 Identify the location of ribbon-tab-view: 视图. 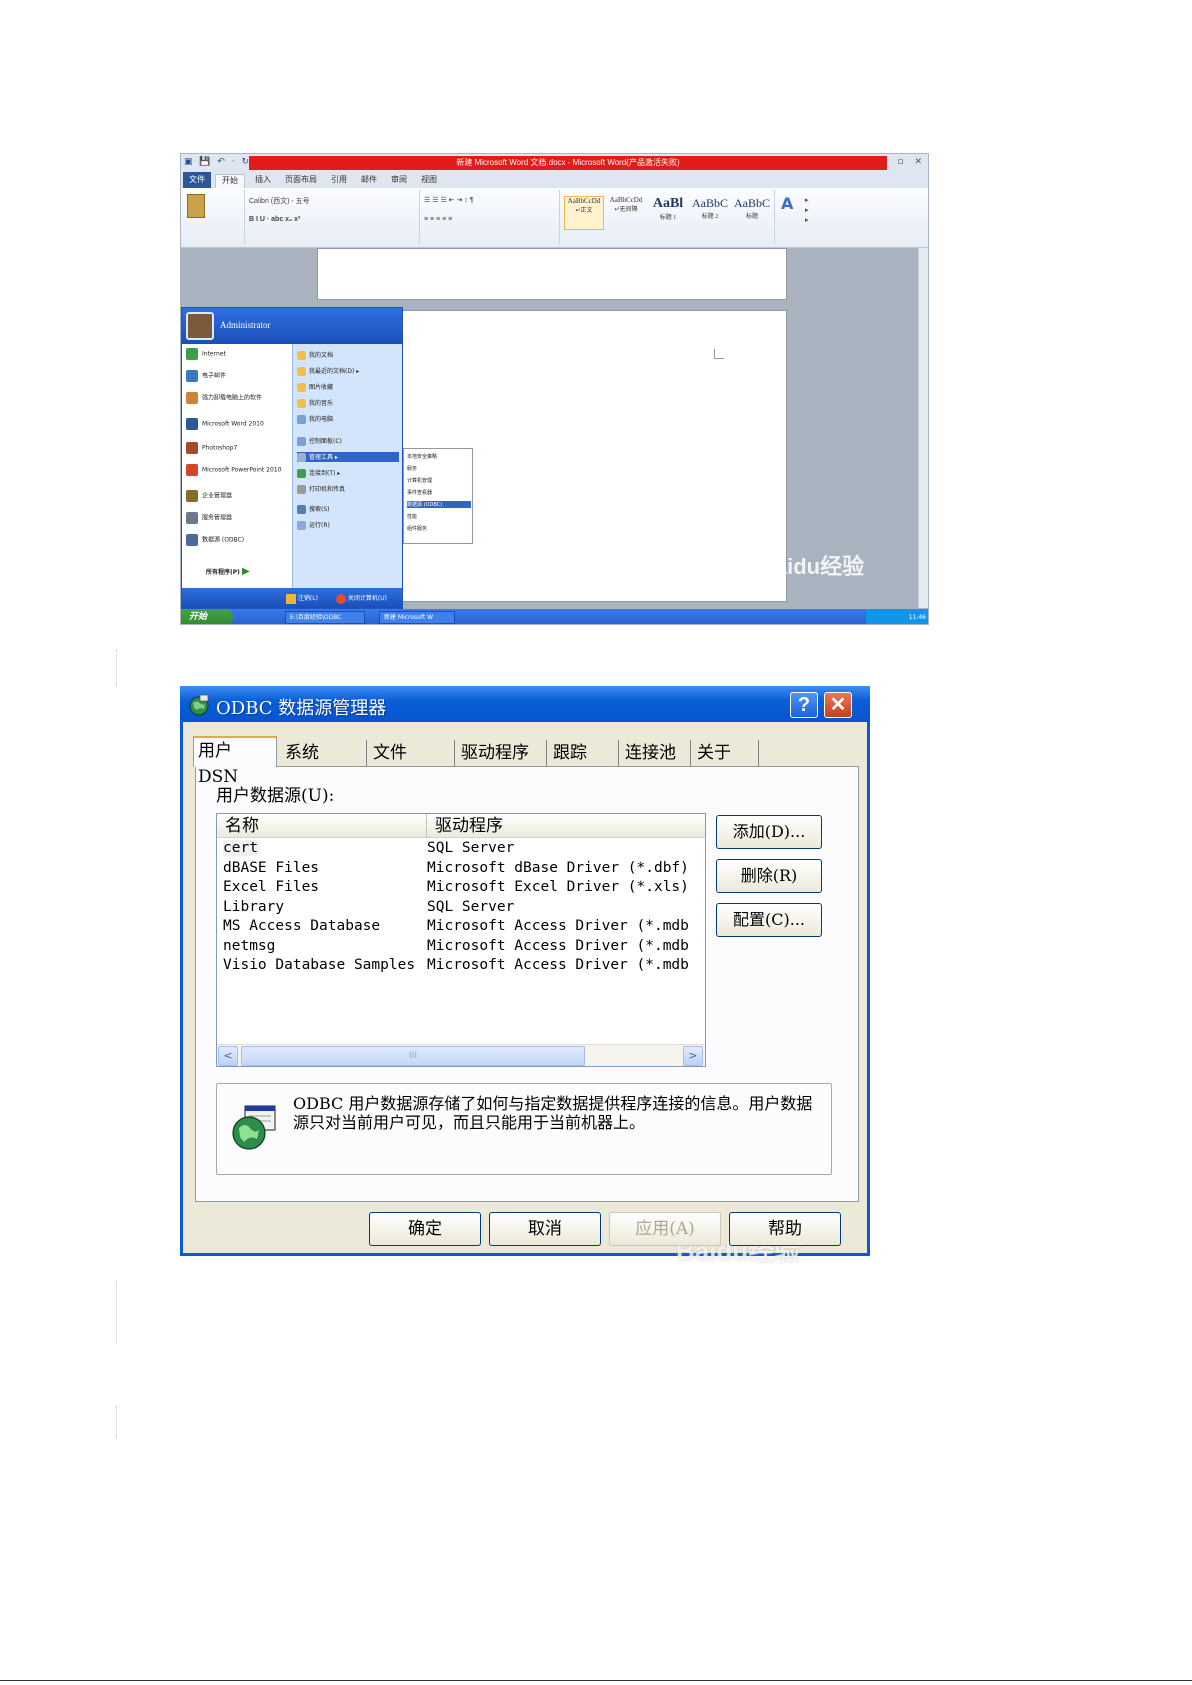
(429, 179).